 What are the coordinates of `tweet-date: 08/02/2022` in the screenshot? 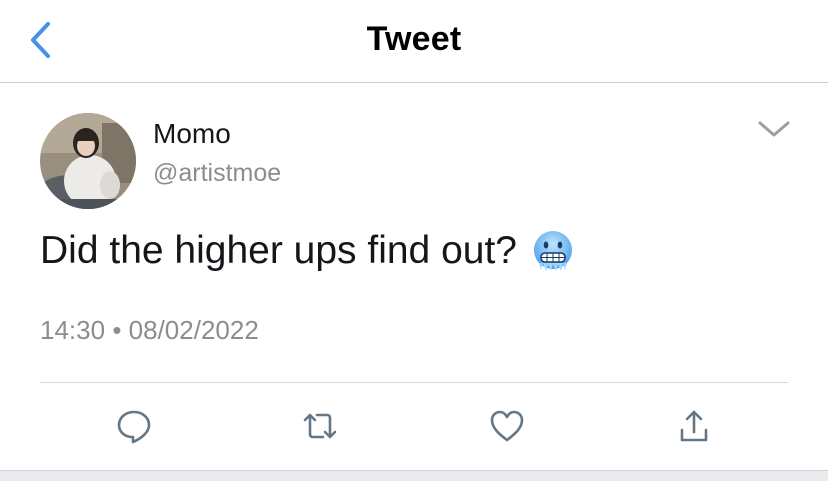 It's located at (193, 330).